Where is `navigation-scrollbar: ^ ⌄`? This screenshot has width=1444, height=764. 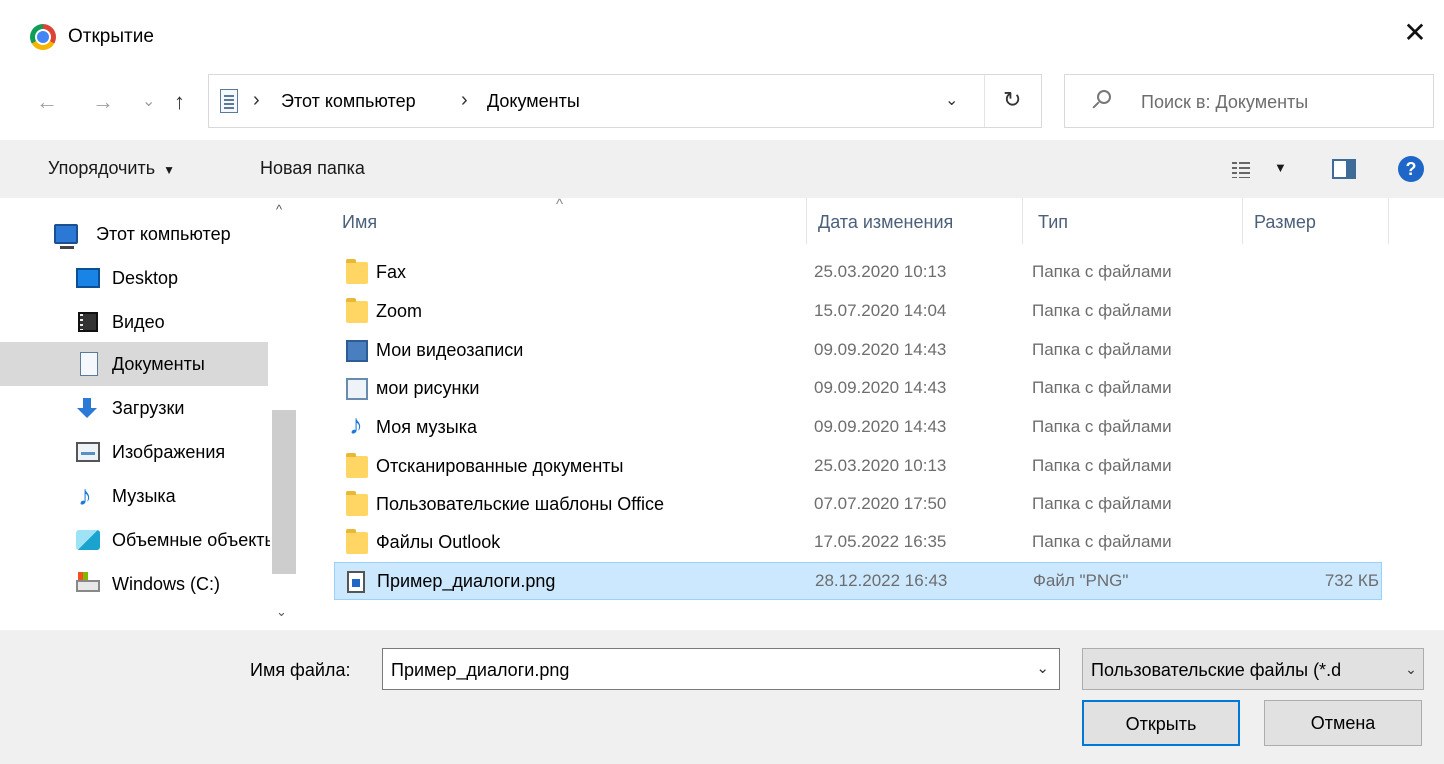
navigation-scrollbar: ^ ⌄ is located at coordinates (284, 414).